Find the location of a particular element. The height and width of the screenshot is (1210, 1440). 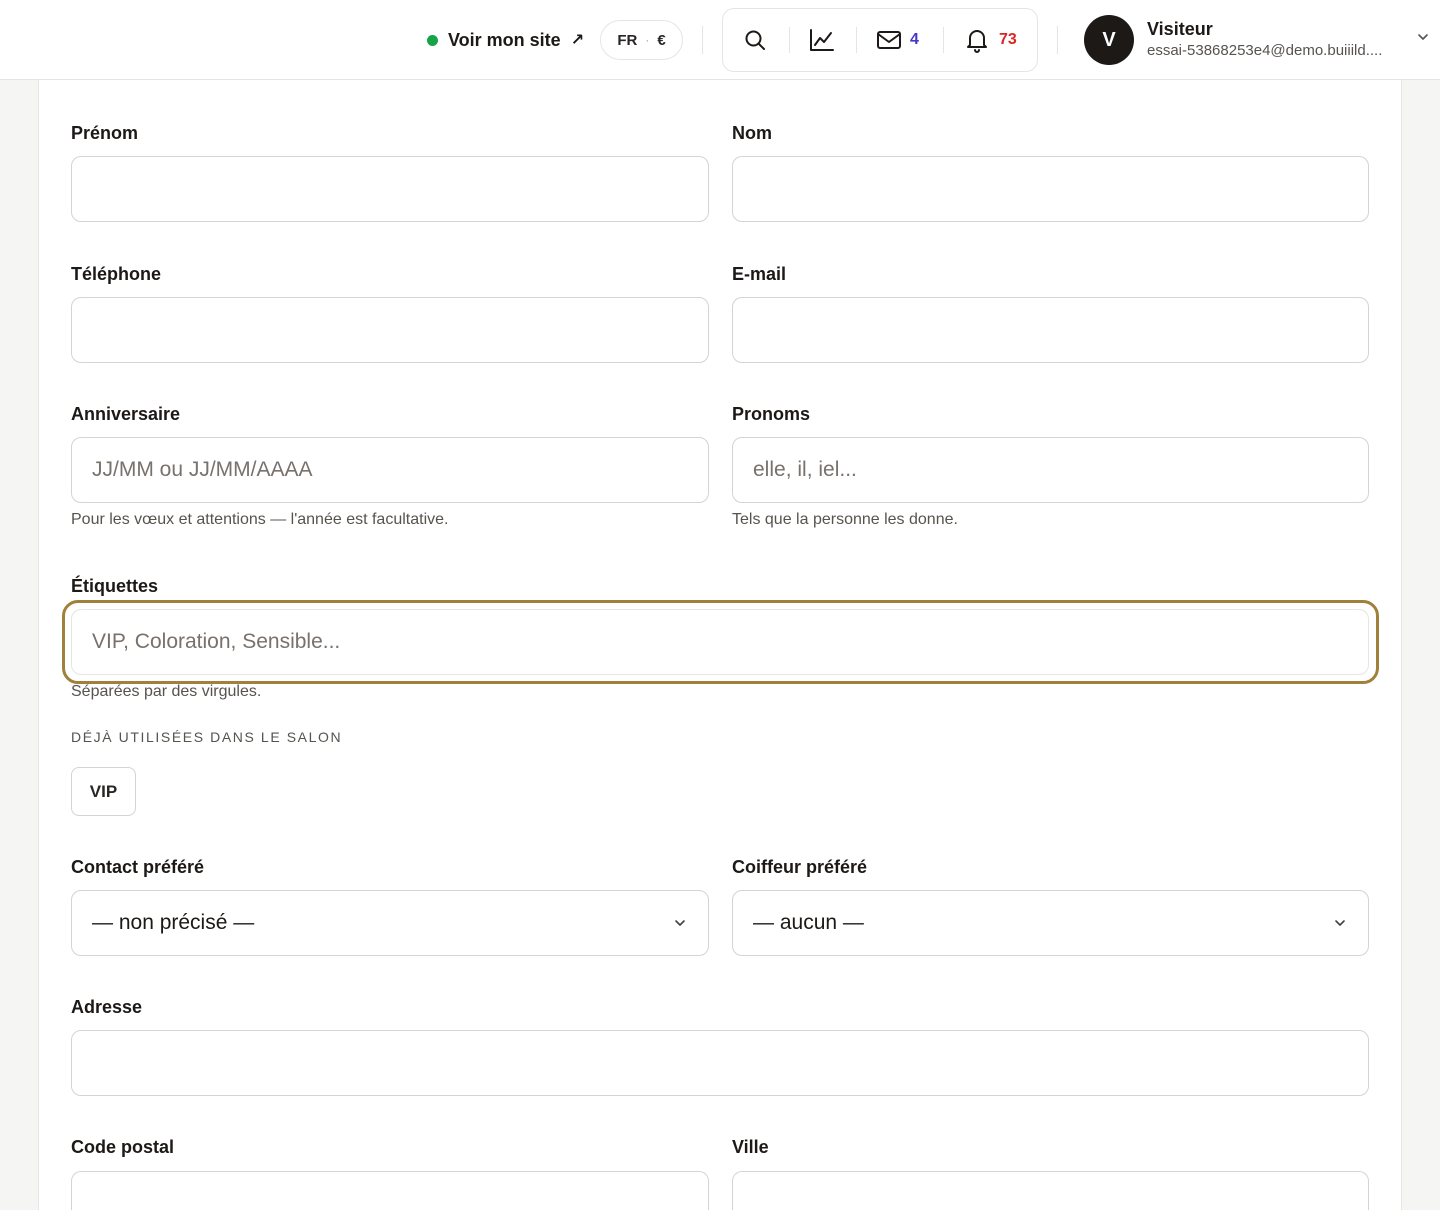

birthday-label: Anniversaire is located at coordinates (126, 414).